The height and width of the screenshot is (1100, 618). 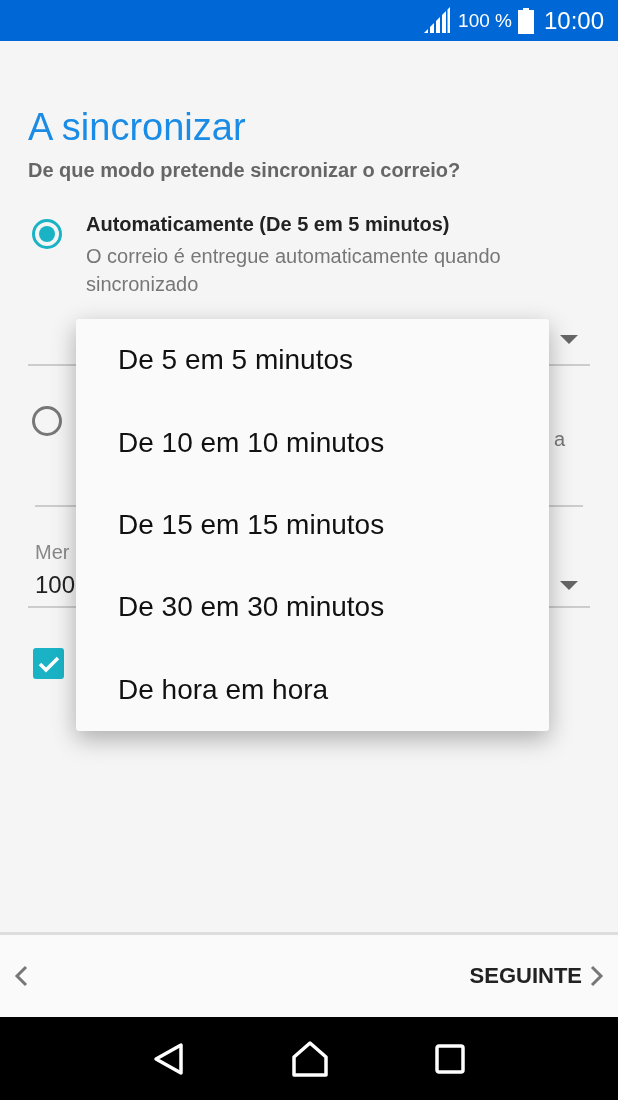 I want to click on clock: 10:00, so click(x=573, y=20).